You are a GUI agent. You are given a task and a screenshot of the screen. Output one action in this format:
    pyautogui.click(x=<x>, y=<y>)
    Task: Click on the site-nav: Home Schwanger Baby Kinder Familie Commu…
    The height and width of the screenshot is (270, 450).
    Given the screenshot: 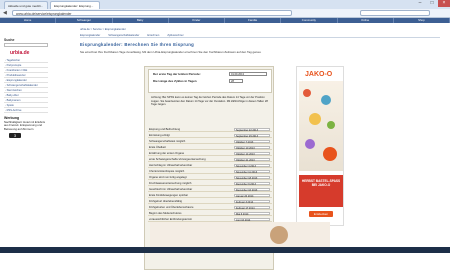 What is the action you would take?
    pyautogui.click(x=225, y=20)
    